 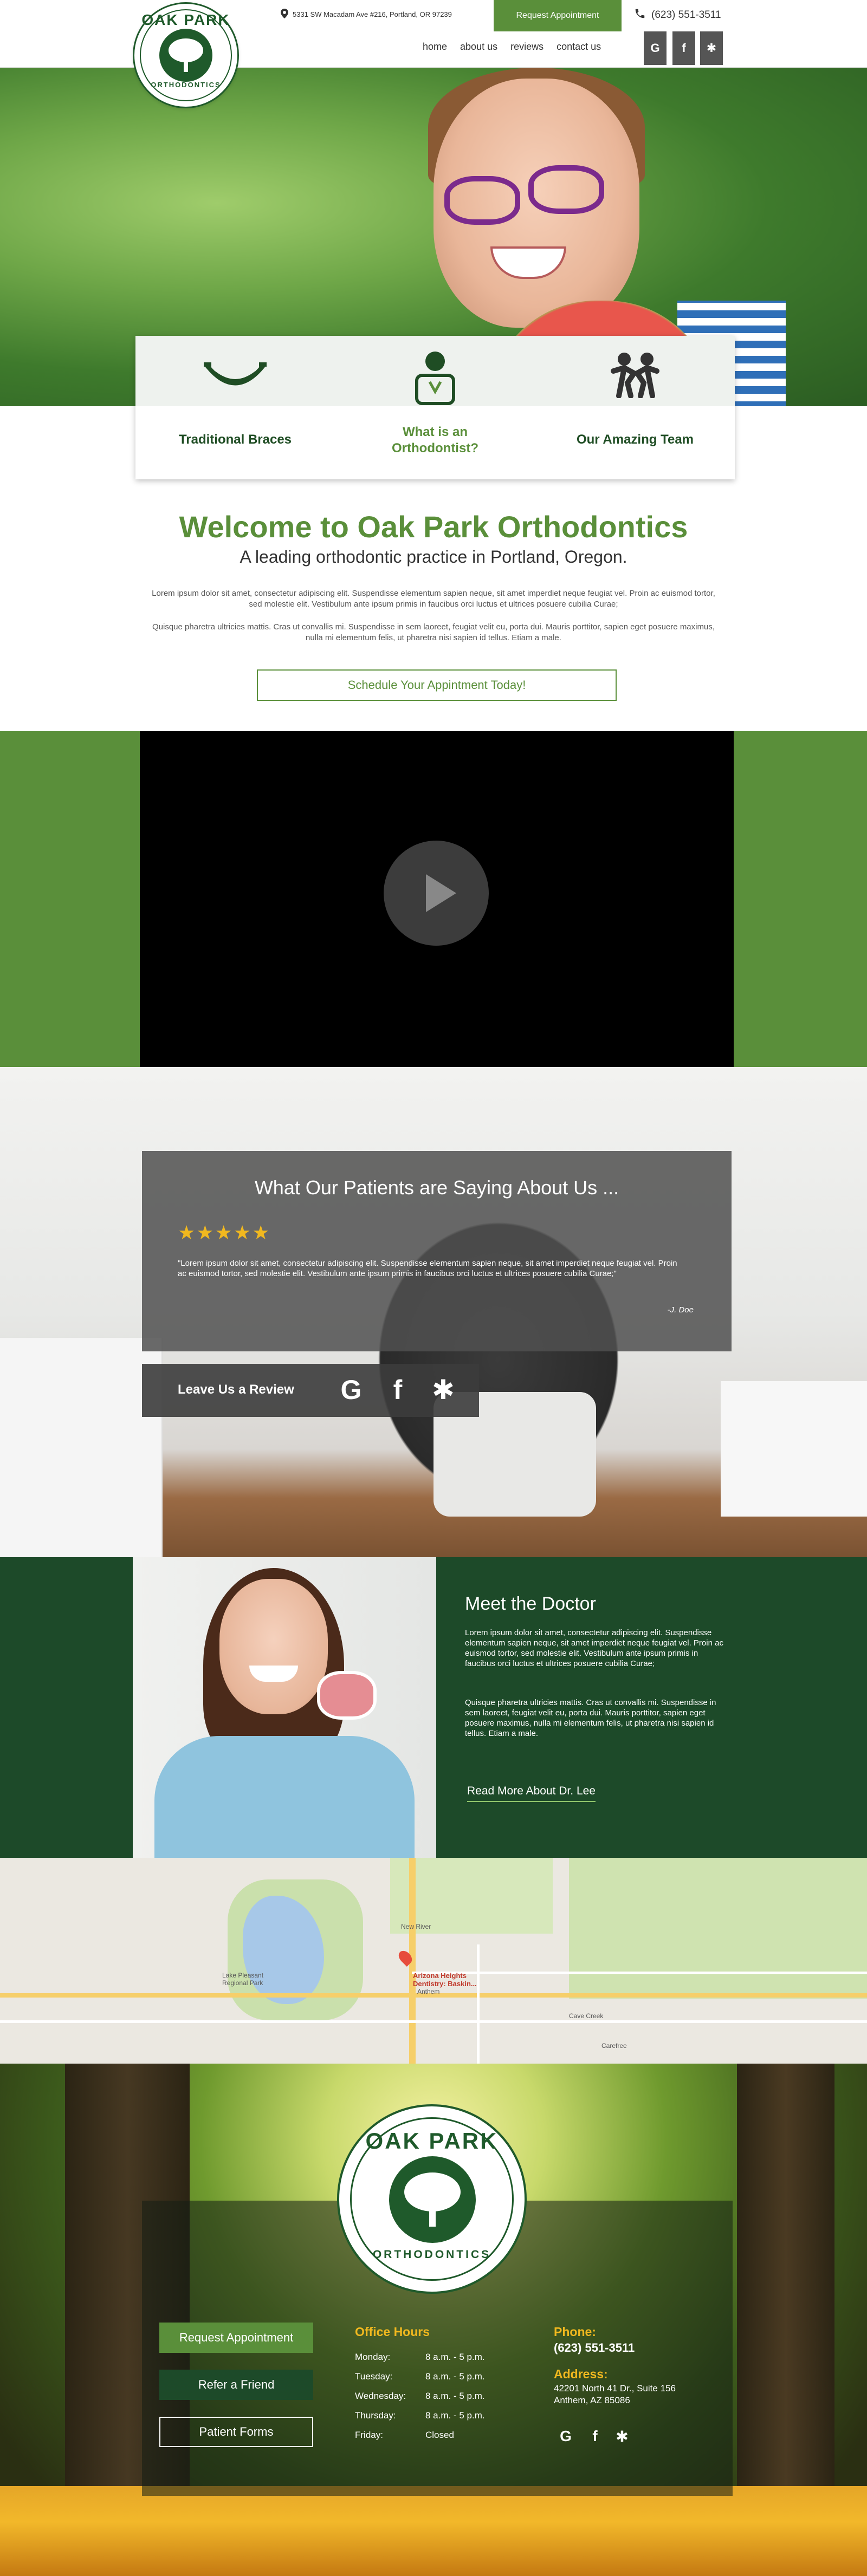 I want to click on feature-what-is-orthodontist: What is an Orthodontist?, so click(x=435, y=407).